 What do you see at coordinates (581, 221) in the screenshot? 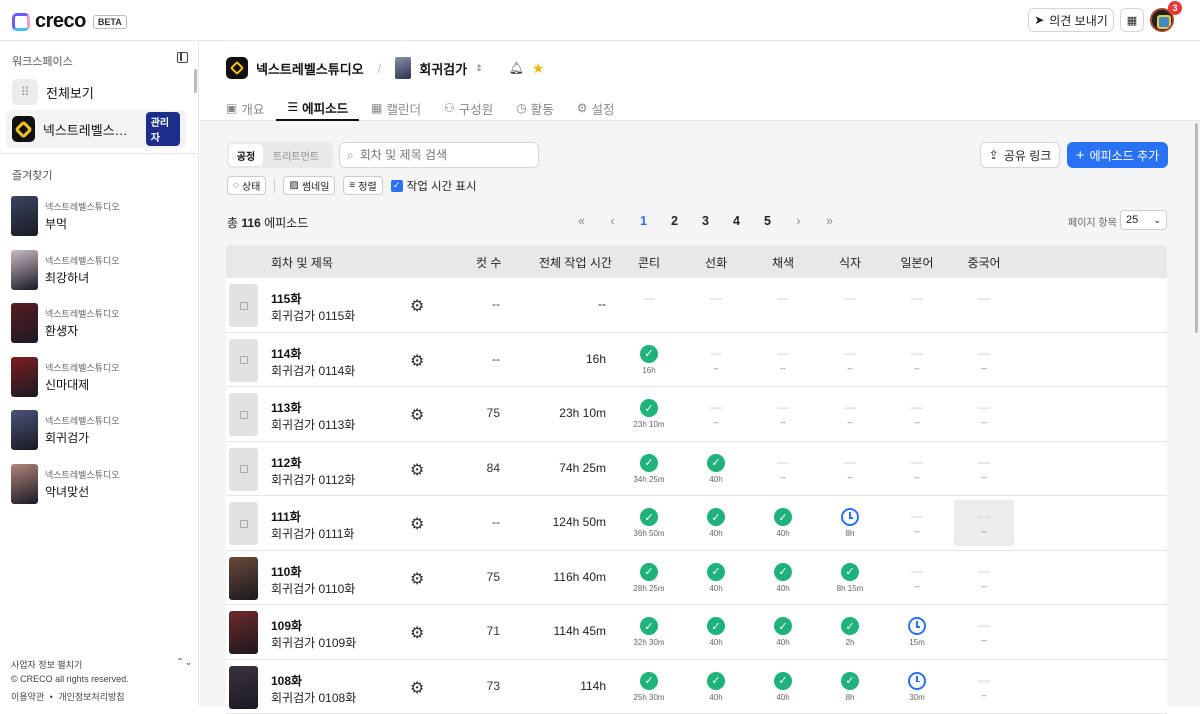
I see `first-page-button: «` at bounding box center [581, 221].